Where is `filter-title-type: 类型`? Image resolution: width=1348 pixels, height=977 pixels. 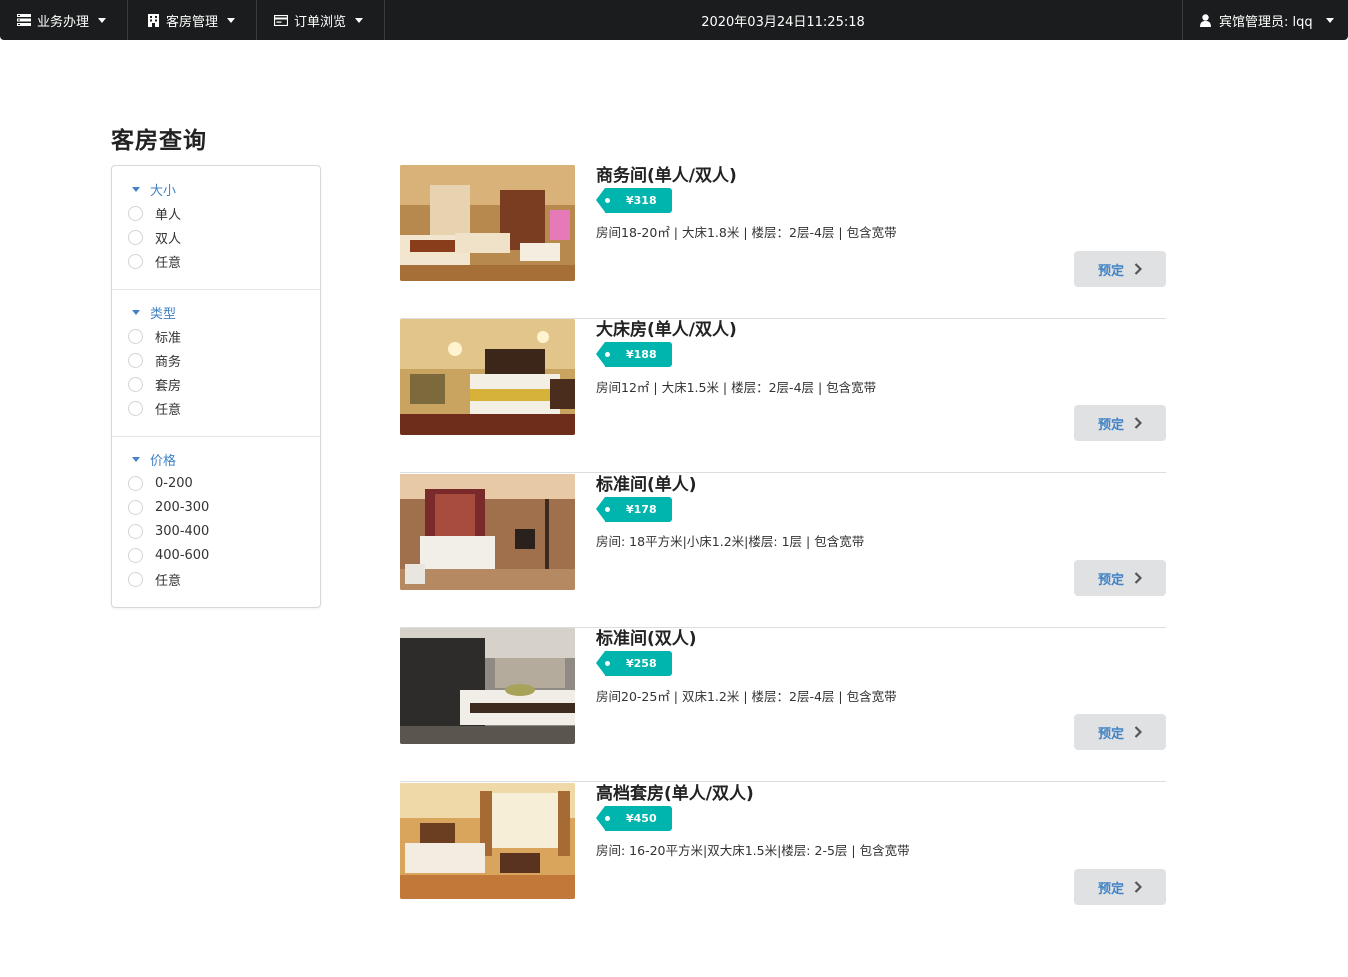
filter-title-type: 类型 is located at coordinates (154, 312).